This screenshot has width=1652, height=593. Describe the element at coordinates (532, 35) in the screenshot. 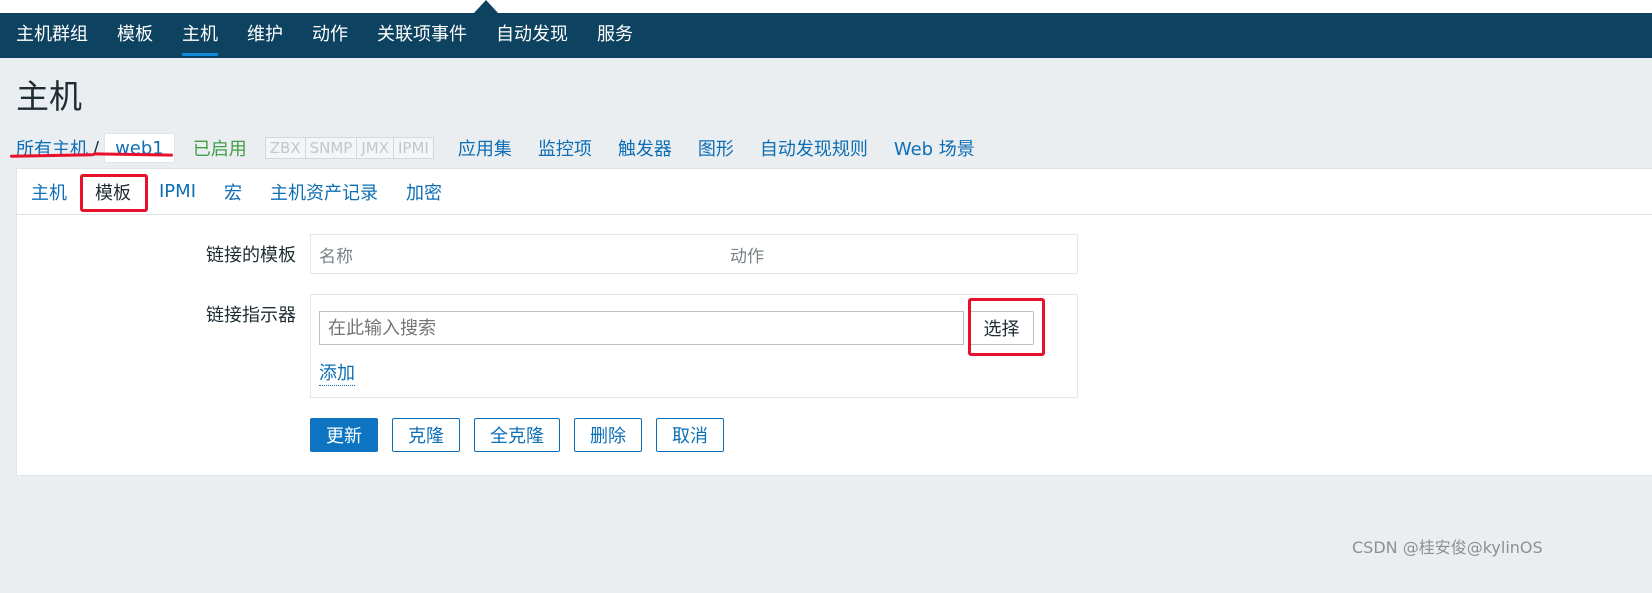

I see `nav-item-discovery: 自动发现` at that location.